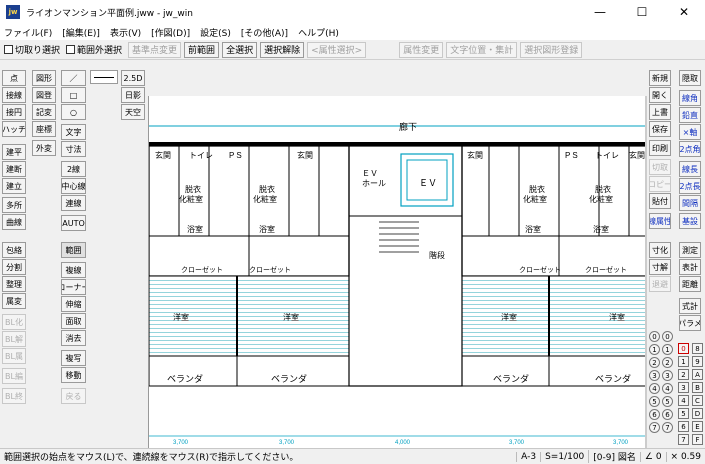 This screenshot has width=705, height=464. I want to click on right-col1-button-3: 保存, so click(660, 129).